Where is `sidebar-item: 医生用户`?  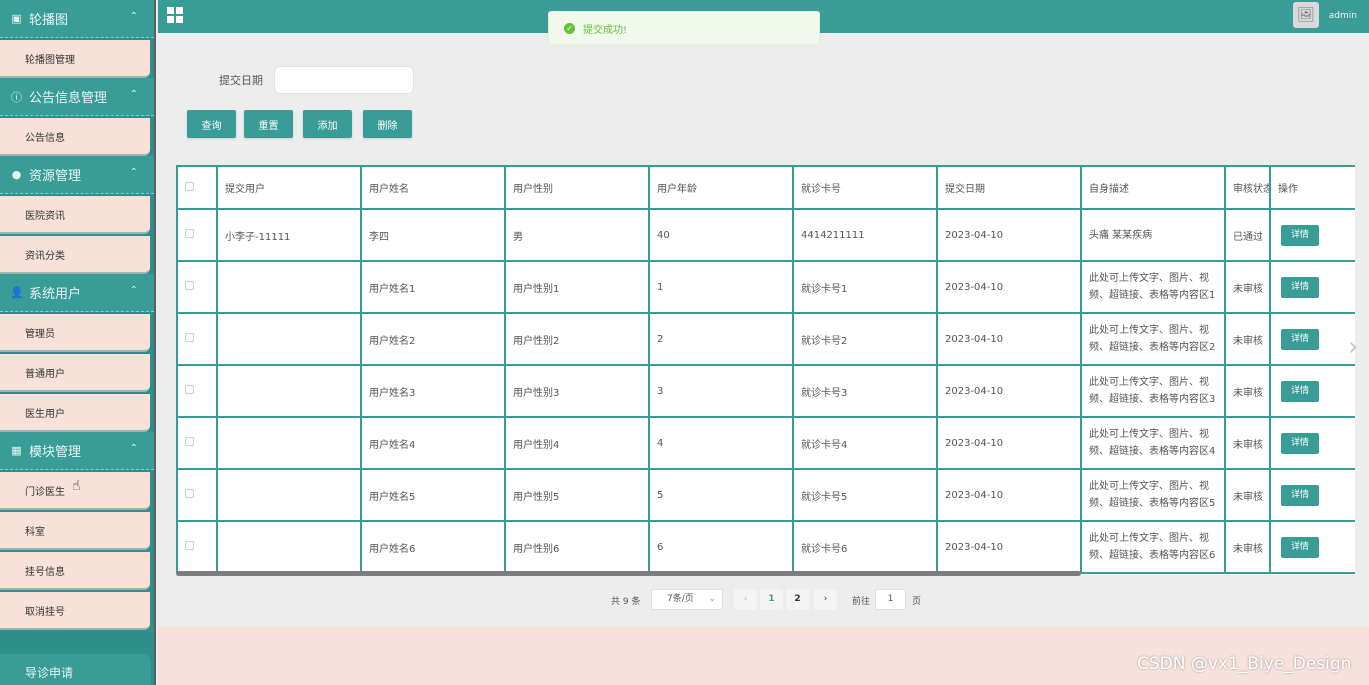 sidebar-item: 医生用户 is located at coordinates (75, 413).